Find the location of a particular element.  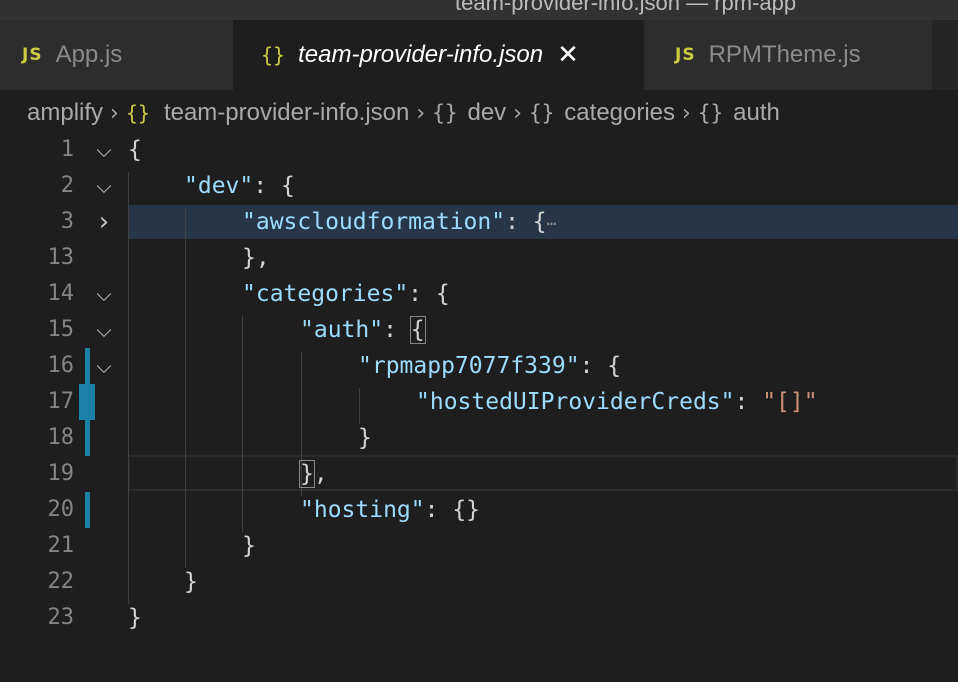

code-text: "hosting": {} is located at coordinates (390, 510).